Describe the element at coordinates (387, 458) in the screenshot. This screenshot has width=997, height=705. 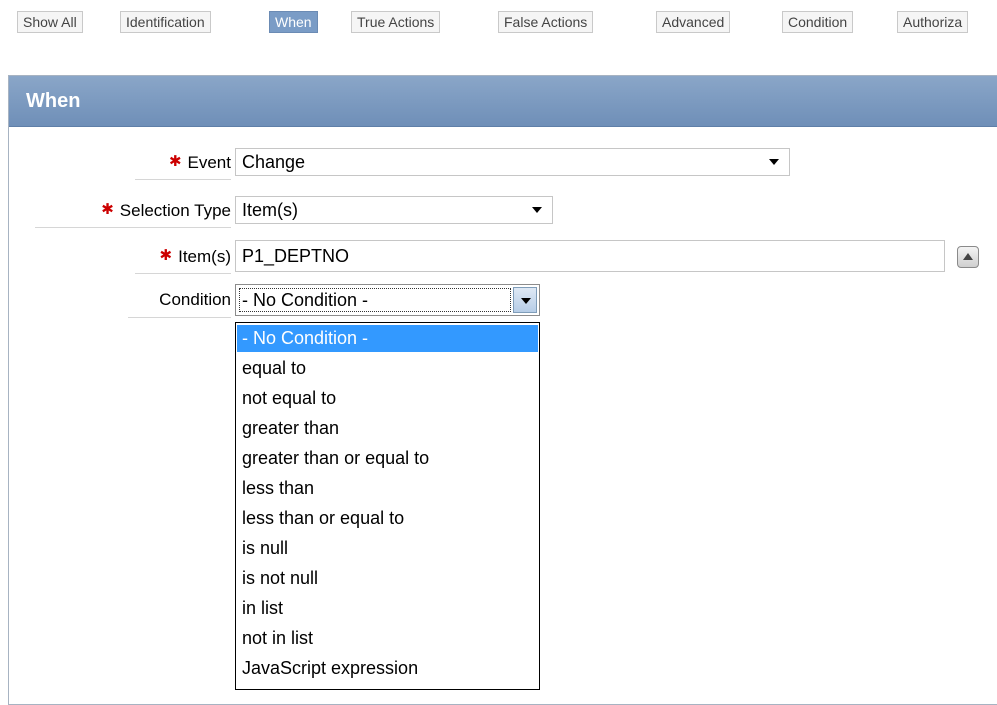
I see `condition-option-greater-than-or-equal-to: greater than or equal to` at that location.